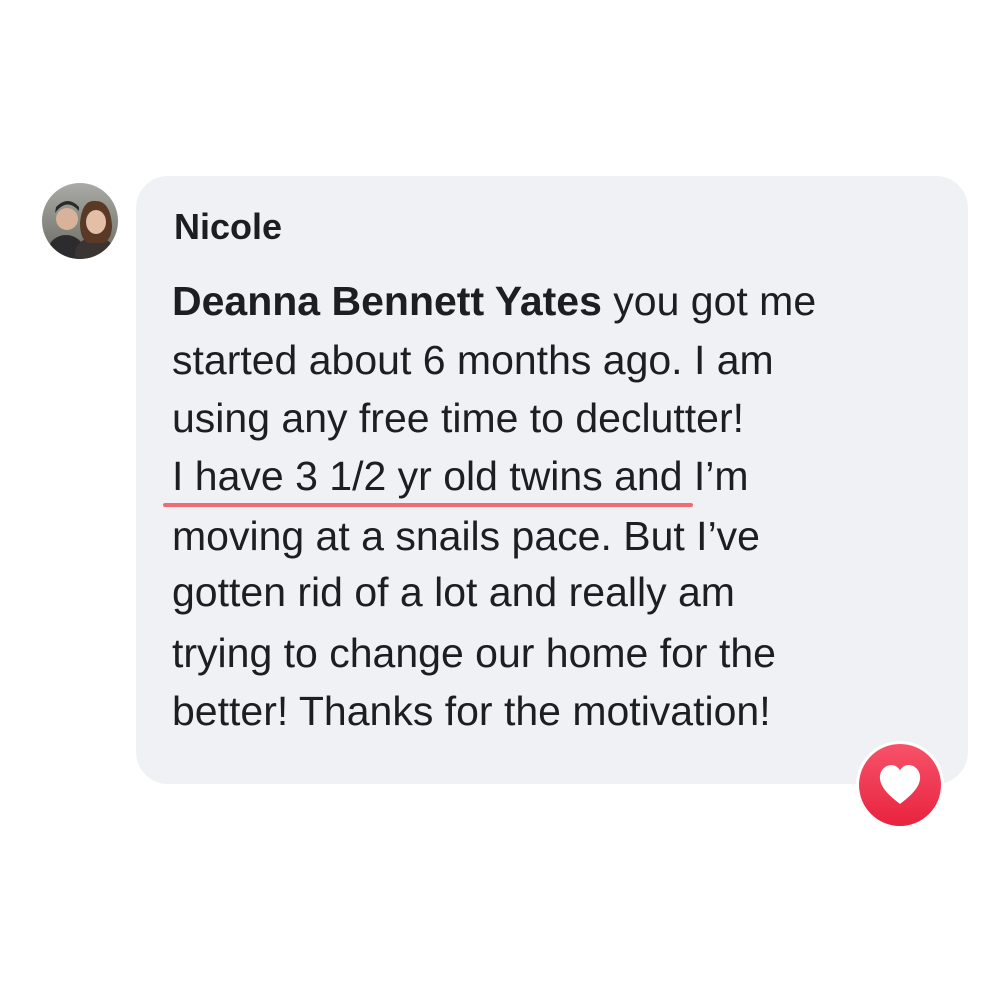 Image resolution: width=1000 pixels, height=1000 pixels. I want to click on avatar, so click(80, 221).